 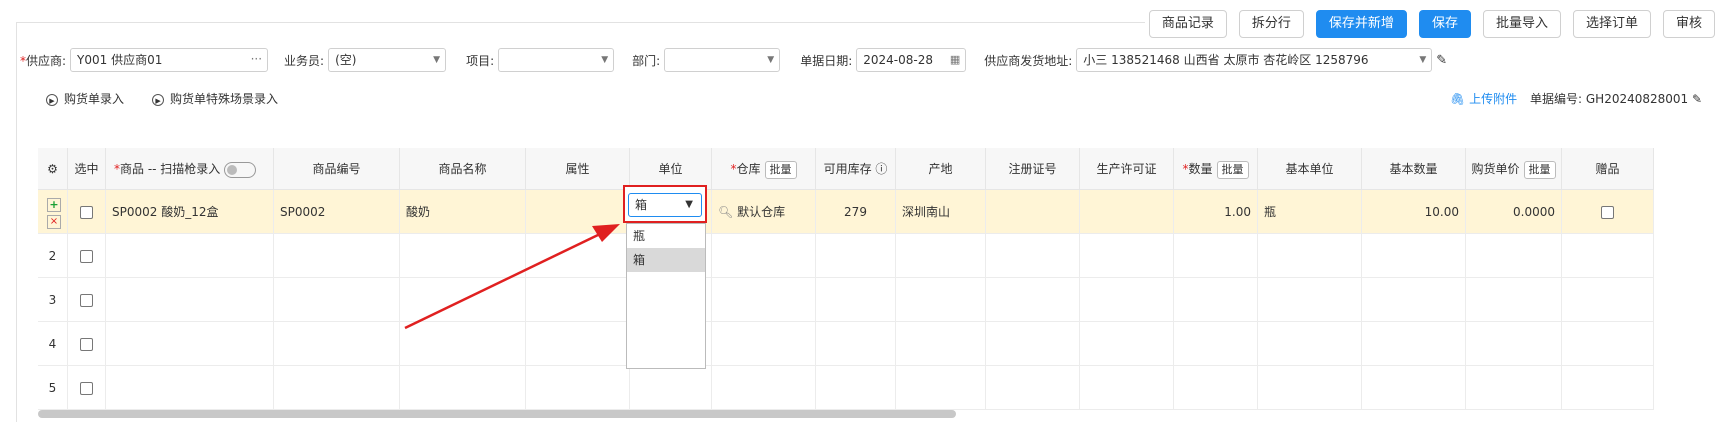 I want to click on annotation-arrow, so click(x=512, y=277).